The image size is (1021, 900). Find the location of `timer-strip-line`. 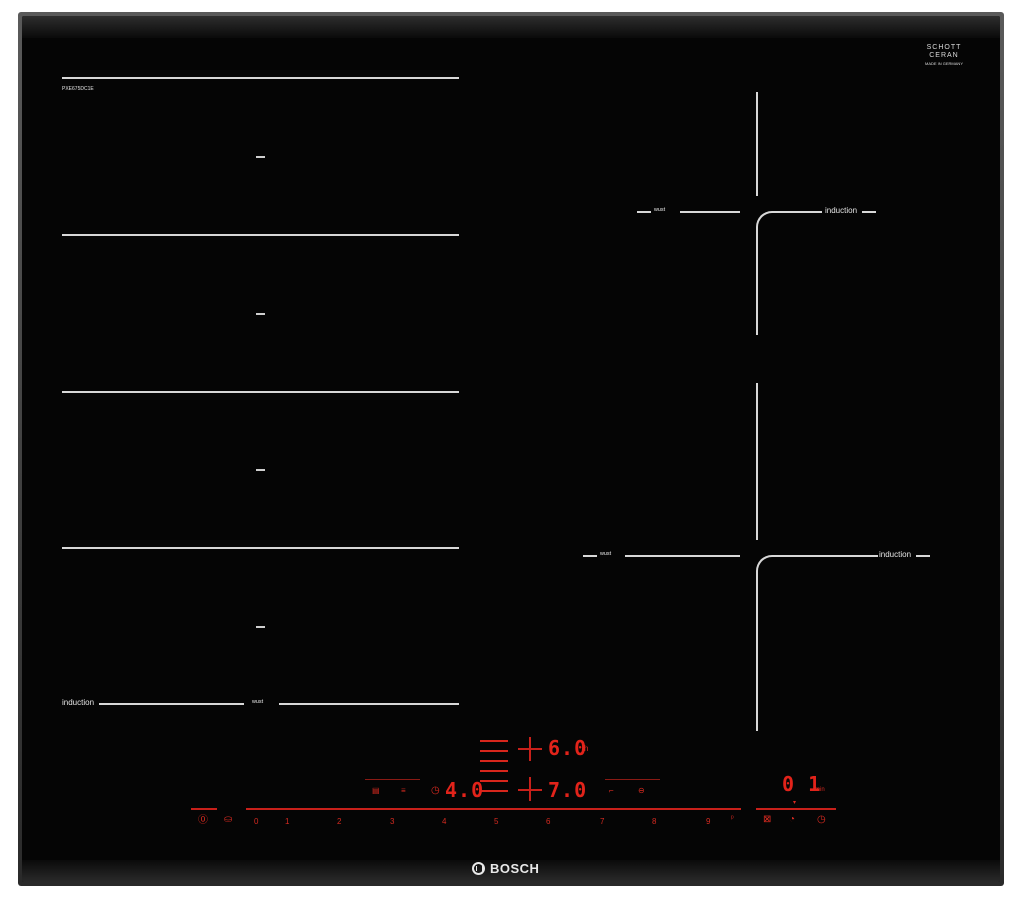

timer-strip-line is located at coordinates (796, 809).